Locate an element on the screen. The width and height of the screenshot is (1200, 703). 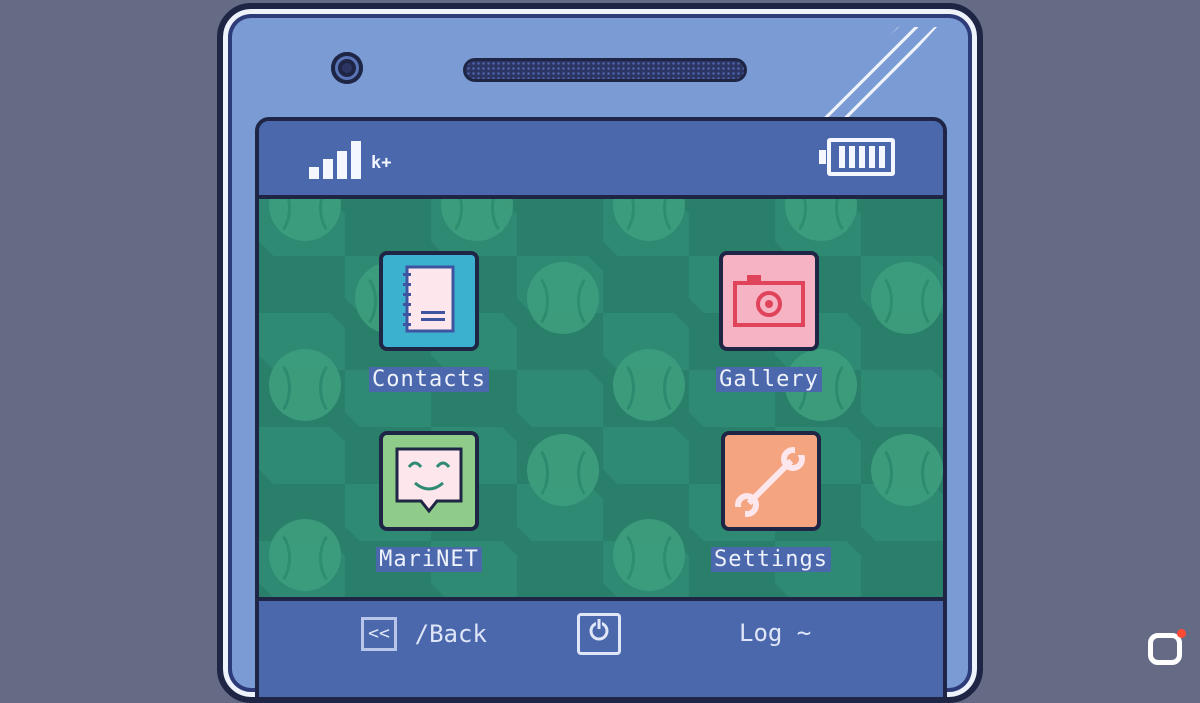
wrench-icon is located at coordinates (771, 481).